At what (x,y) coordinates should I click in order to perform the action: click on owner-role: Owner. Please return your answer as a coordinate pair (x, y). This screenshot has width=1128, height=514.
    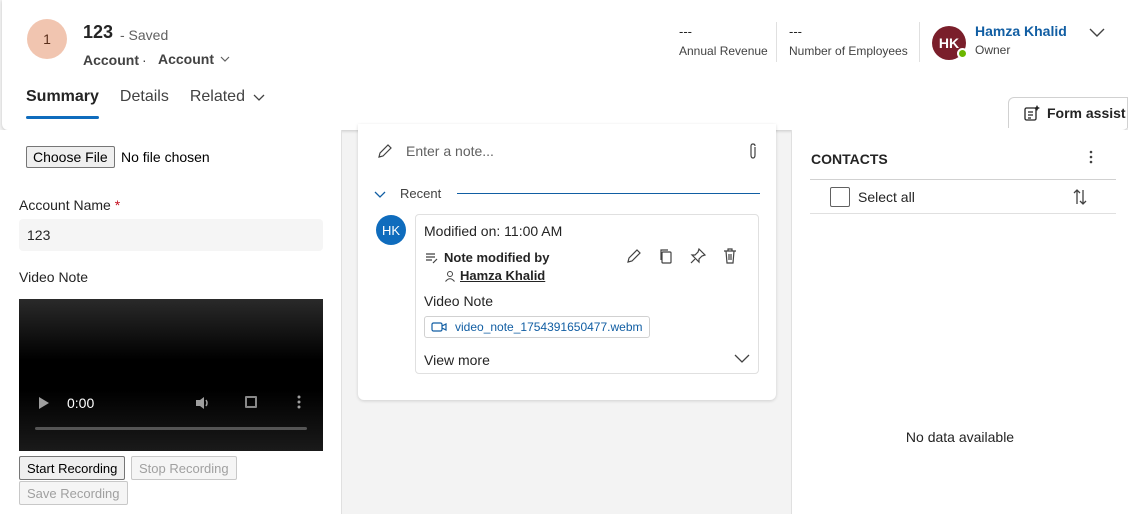
    Looking at the image, I should click on (993, 50).